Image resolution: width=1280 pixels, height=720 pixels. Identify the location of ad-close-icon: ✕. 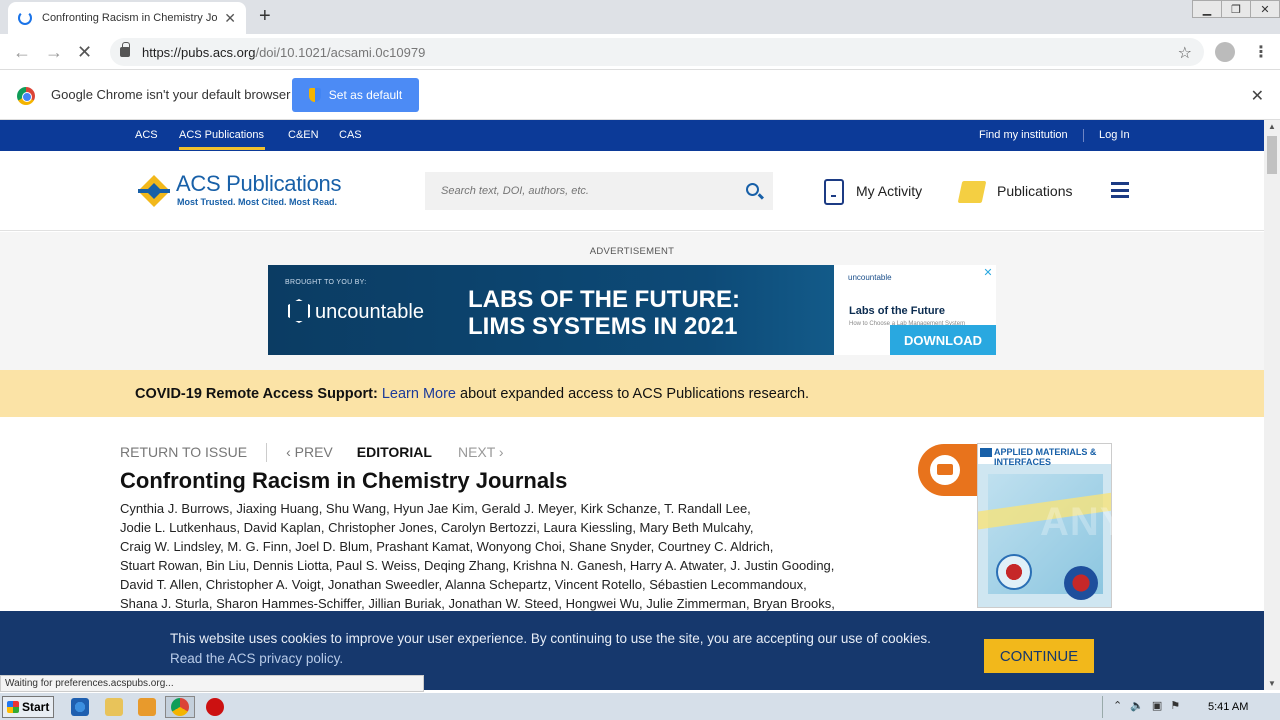
(988, 273).